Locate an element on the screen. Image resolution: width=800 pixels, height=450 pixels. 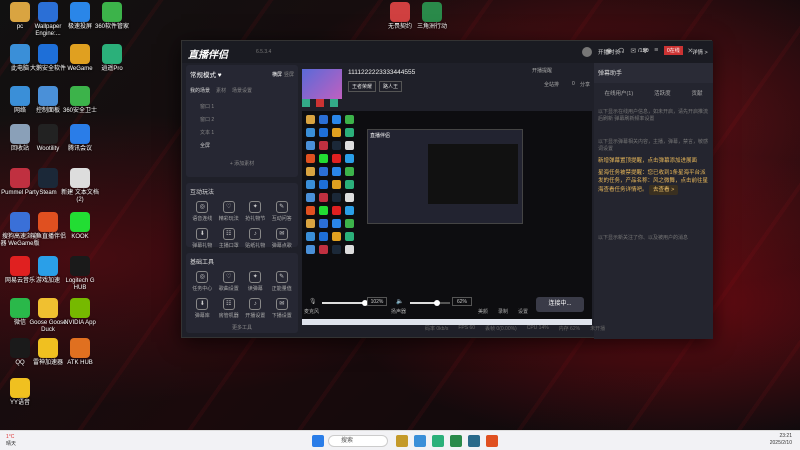
tab-scene-settings: 场景设置 is located at coordinates (242, 90).